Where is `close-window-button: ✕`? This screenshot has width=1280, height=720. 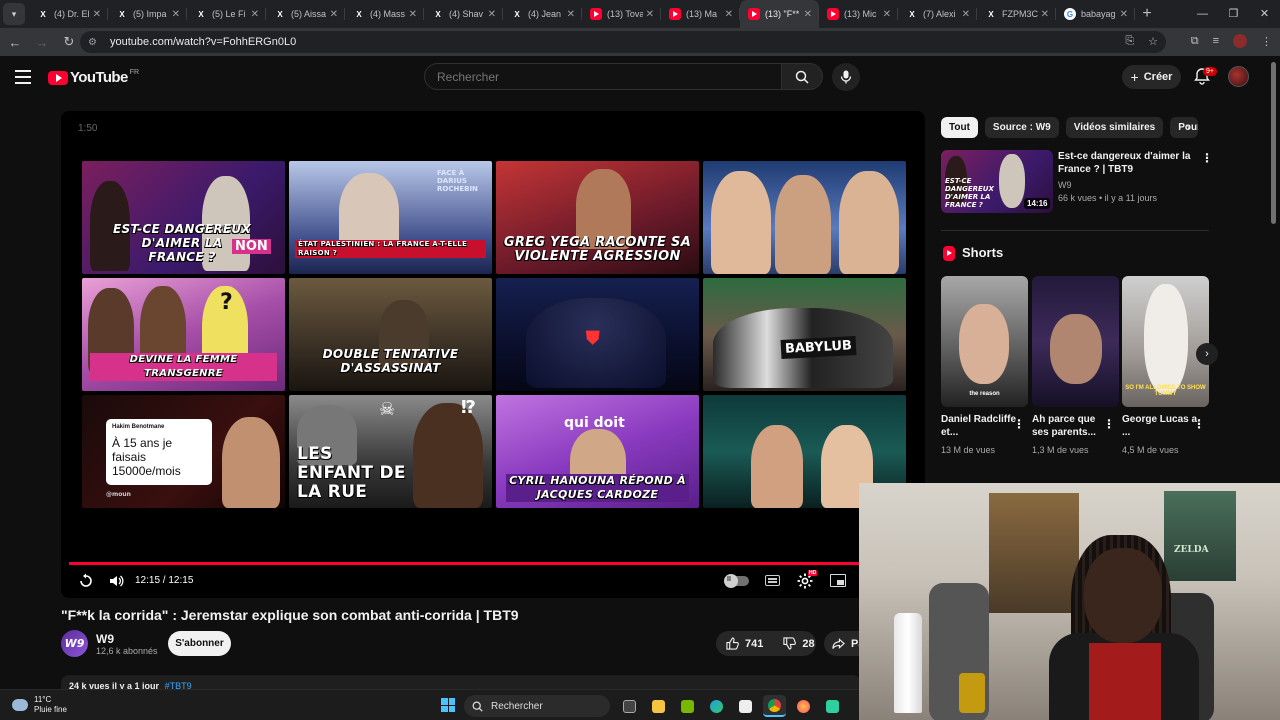
close-window-button: ✕ is located at coordinates (1264, 14).